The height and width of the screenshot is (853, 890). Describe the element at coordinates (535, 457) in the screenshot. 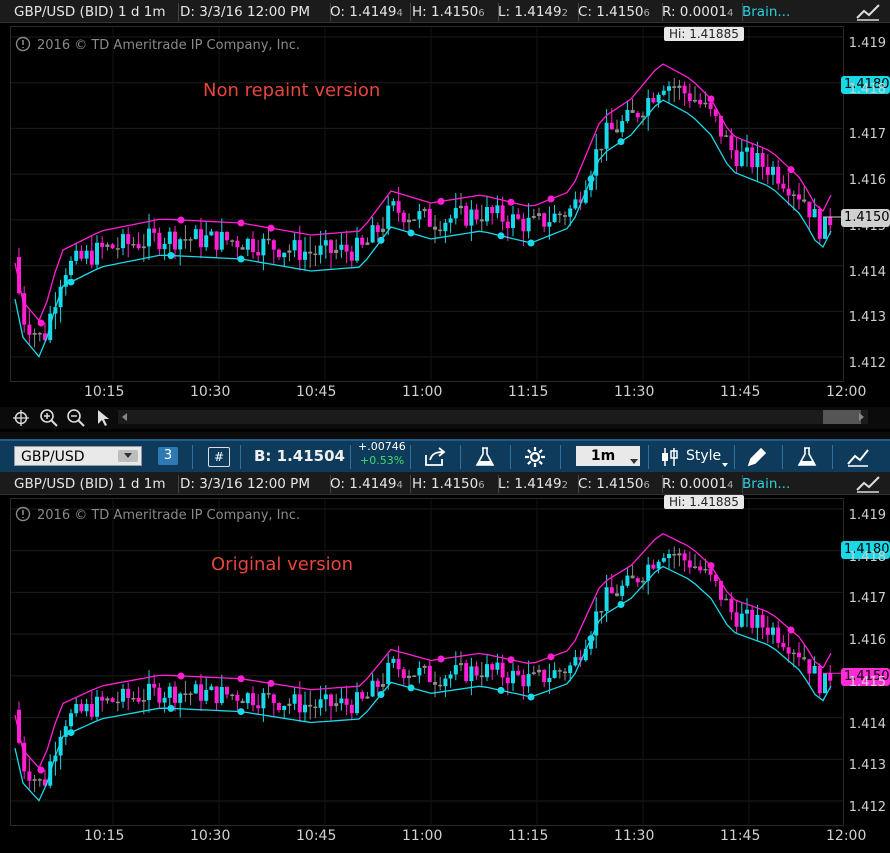

I see `gear-icon` at that location.